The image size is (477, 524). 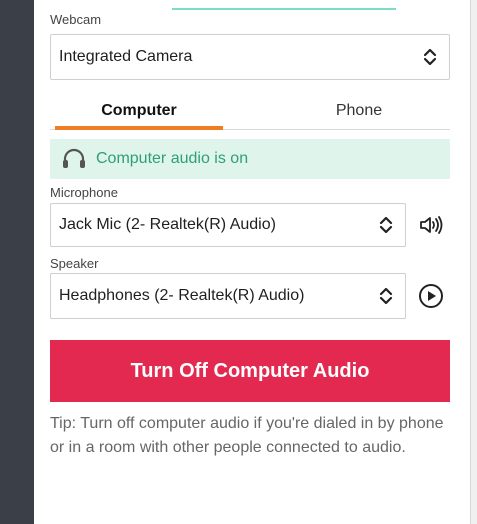 I want to click on speaker-selected-value: Headphones (2- Realtek(R) Audio), so click(x=182, y=295).